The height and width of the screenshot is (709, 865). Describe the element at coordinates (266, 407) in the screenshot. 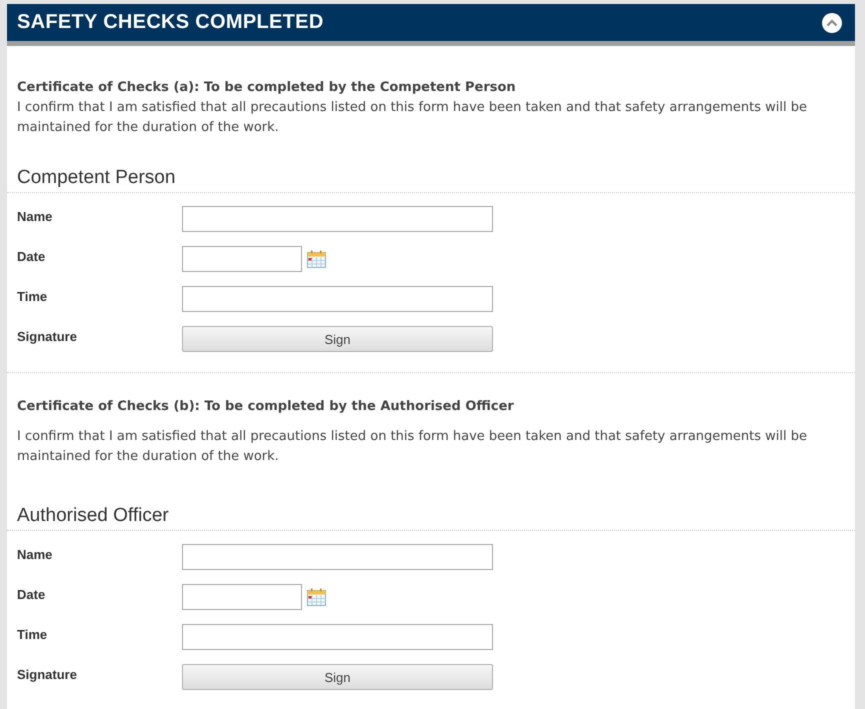

I see `certificate-title: Certificate of Checks (b): To be completed by the Authorised Officer` at that location.